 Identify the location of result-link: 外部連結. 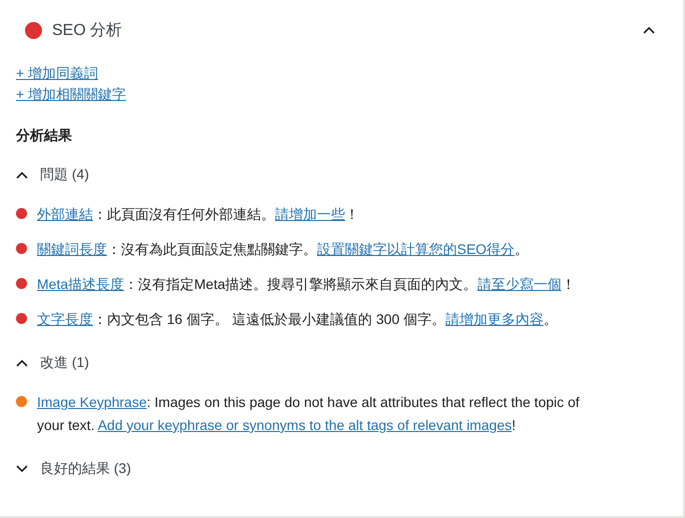
(65, 214).